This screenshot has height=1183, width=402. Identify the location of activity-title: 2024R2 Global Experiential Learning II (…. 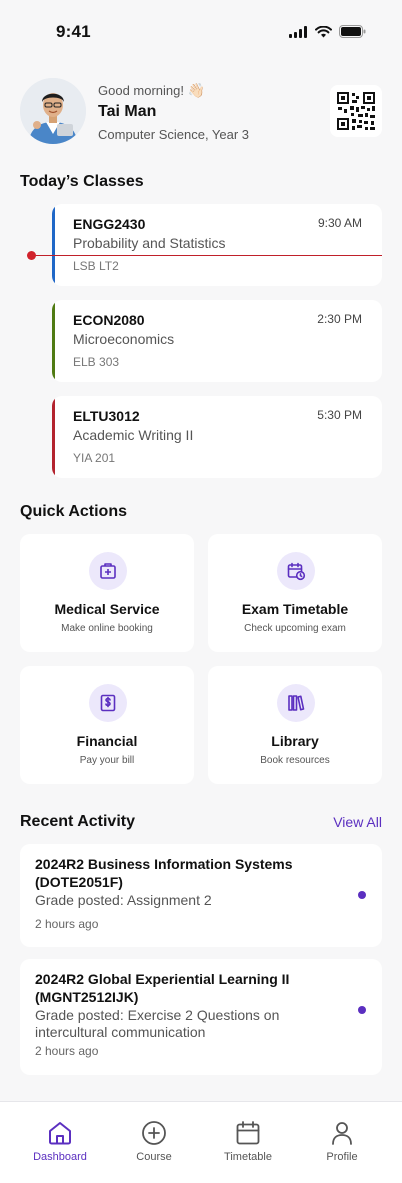
(162, 988).